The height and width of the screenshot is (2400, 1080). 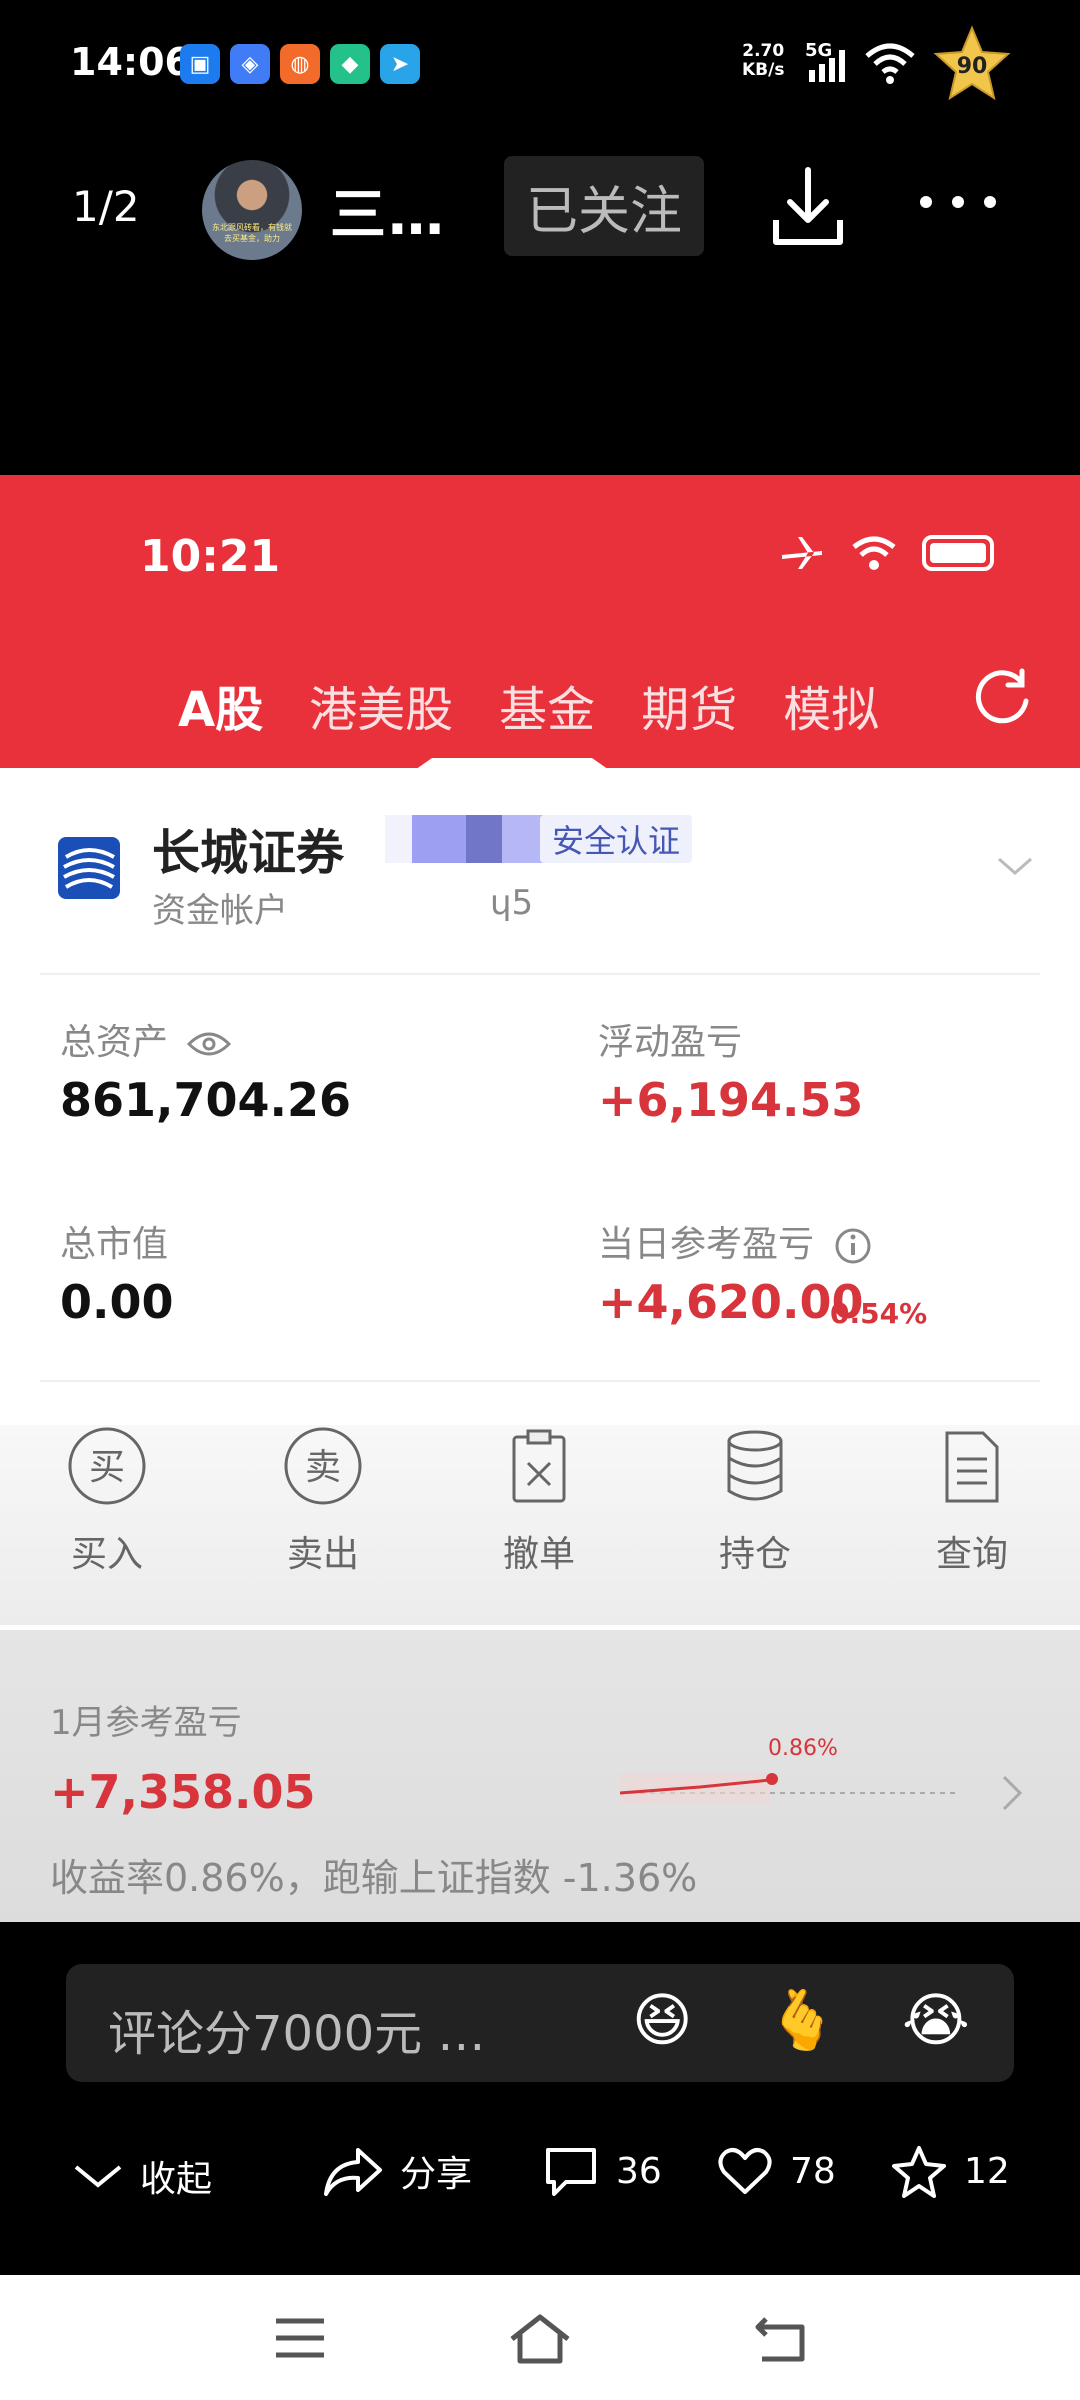 What do you see at coordinates (689, 705) in the screenshot?
I see `tab-futures: 期货` at bounding box center [689, 705].